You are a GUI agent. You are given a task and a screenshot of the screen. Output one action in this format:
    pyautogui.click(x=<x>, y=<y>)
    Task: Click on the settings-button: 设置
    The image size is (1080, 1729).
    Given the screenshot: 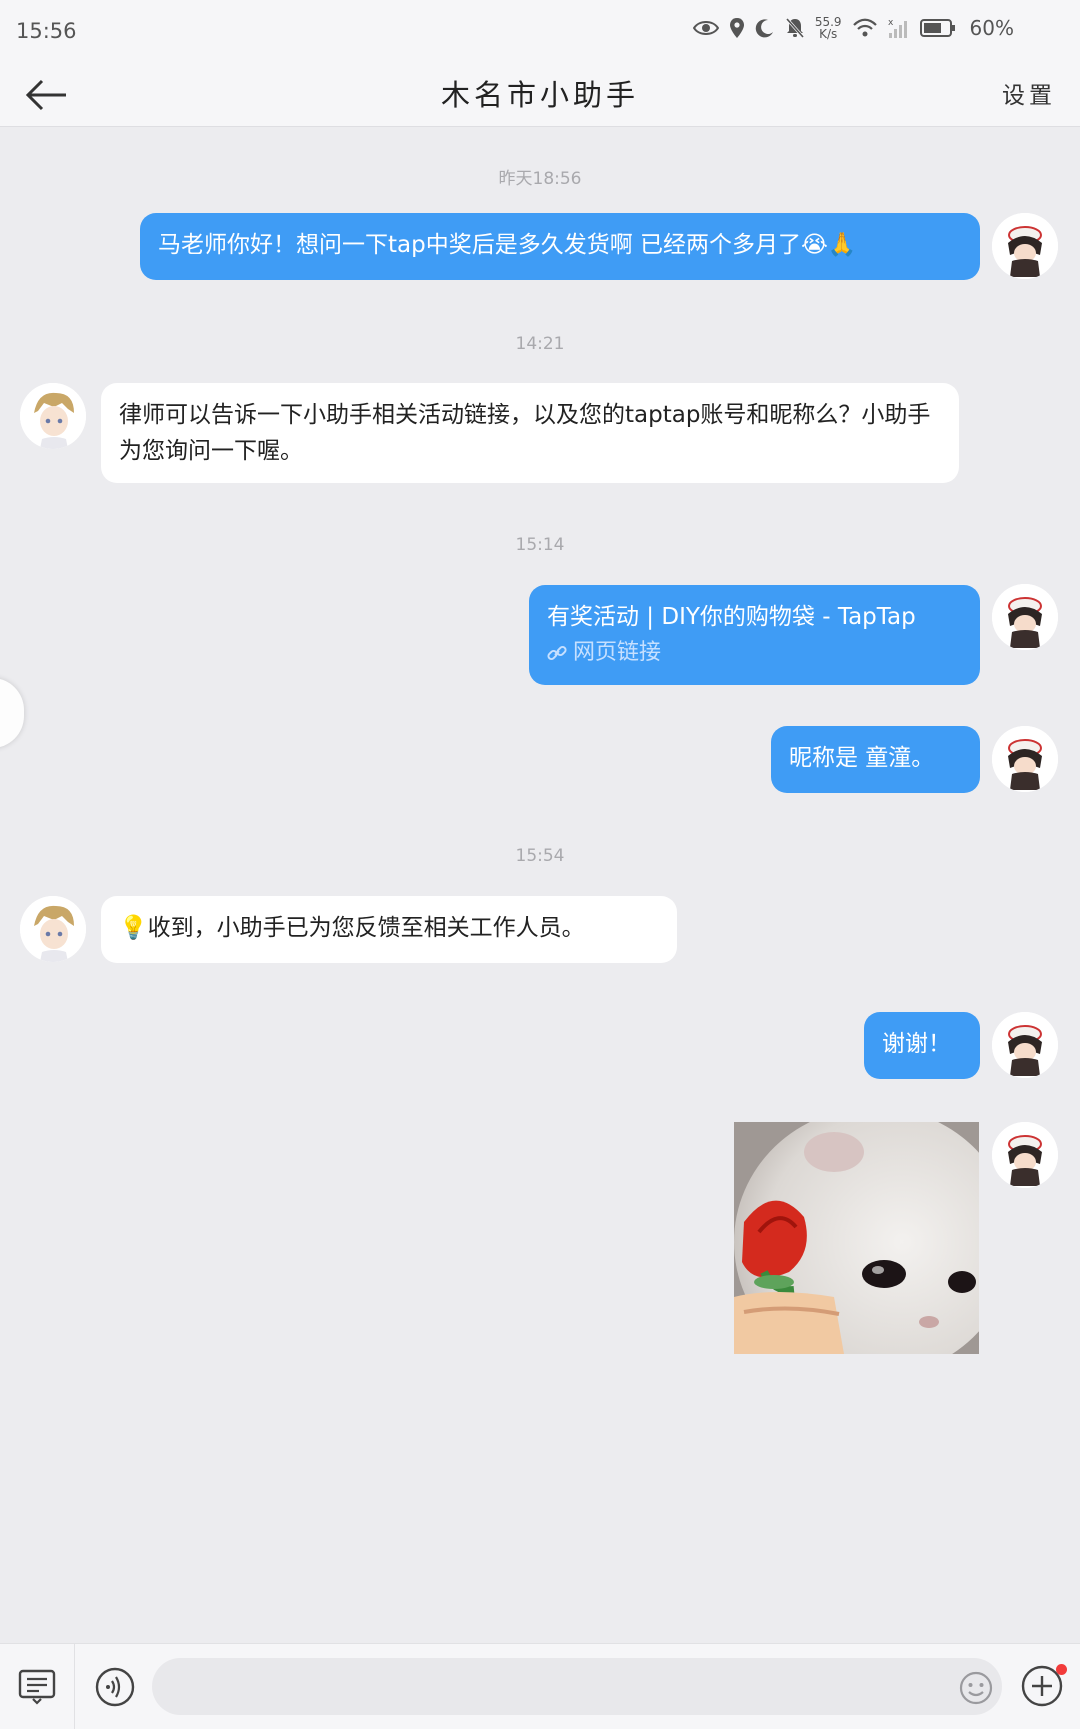 What is the action you would take?
    pyautogui.click(x=1029, y=93)
    